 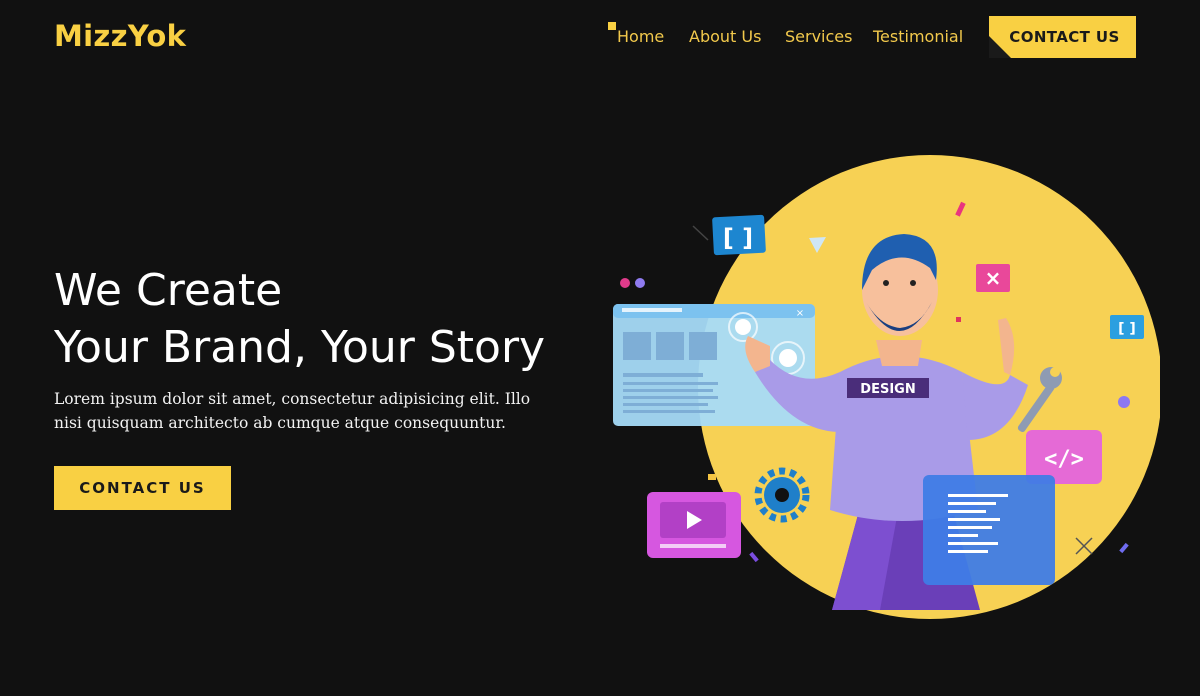 I want to click on nav-item-testimonial: Testimonial, so click(x=918, y=36).